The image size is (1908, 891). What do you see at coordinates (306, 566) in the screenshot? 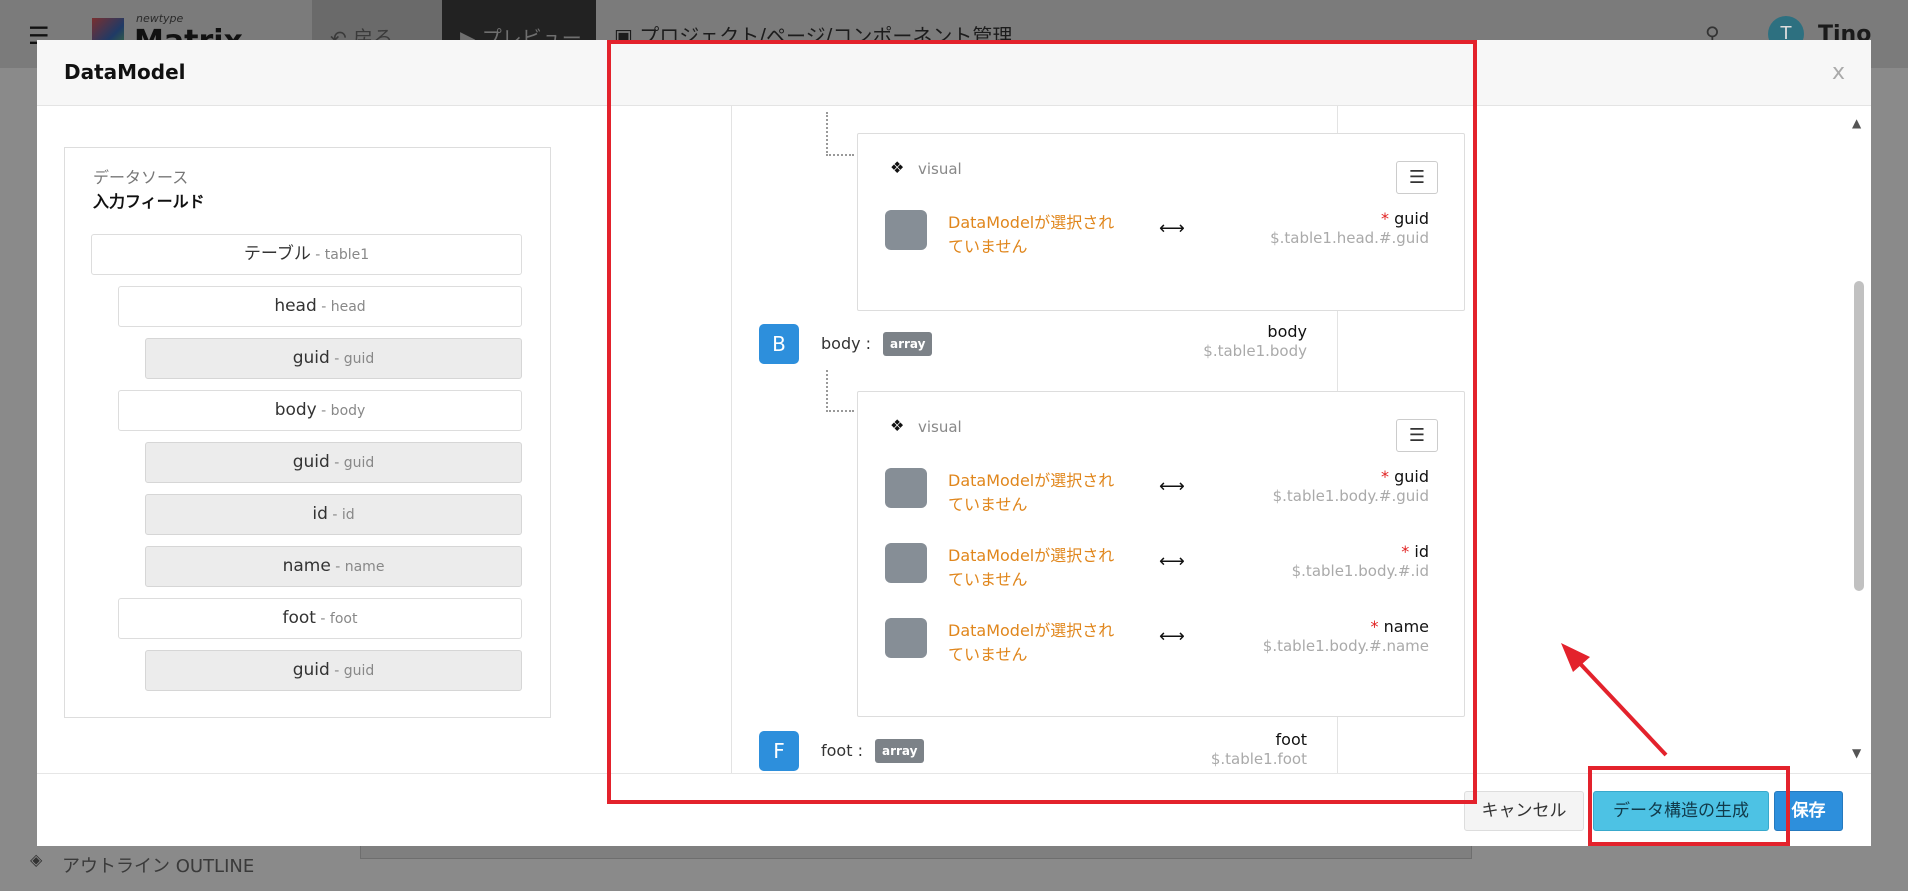
I see `field-label: name` at bounding box center [306, 566].